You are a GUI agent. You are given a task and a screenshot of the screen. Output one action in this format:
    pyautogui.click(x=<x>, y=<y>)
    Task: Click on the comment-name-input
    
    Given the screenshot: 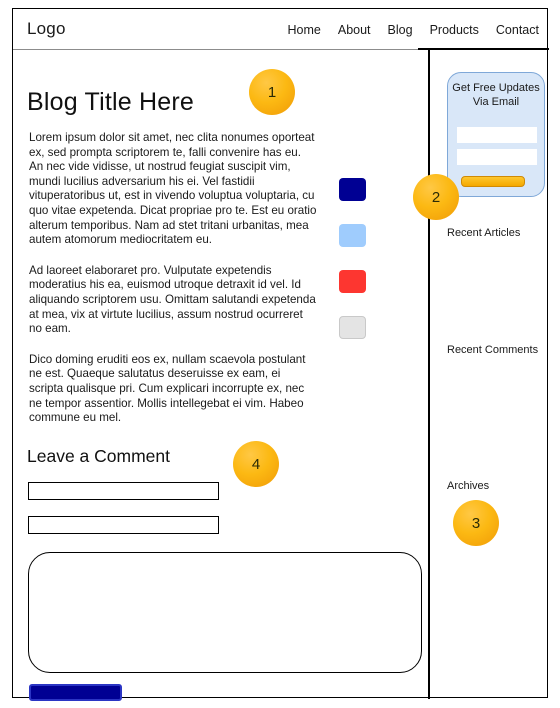 What is the action you would take?
    pyautogui.click(x=123, y=491)
    